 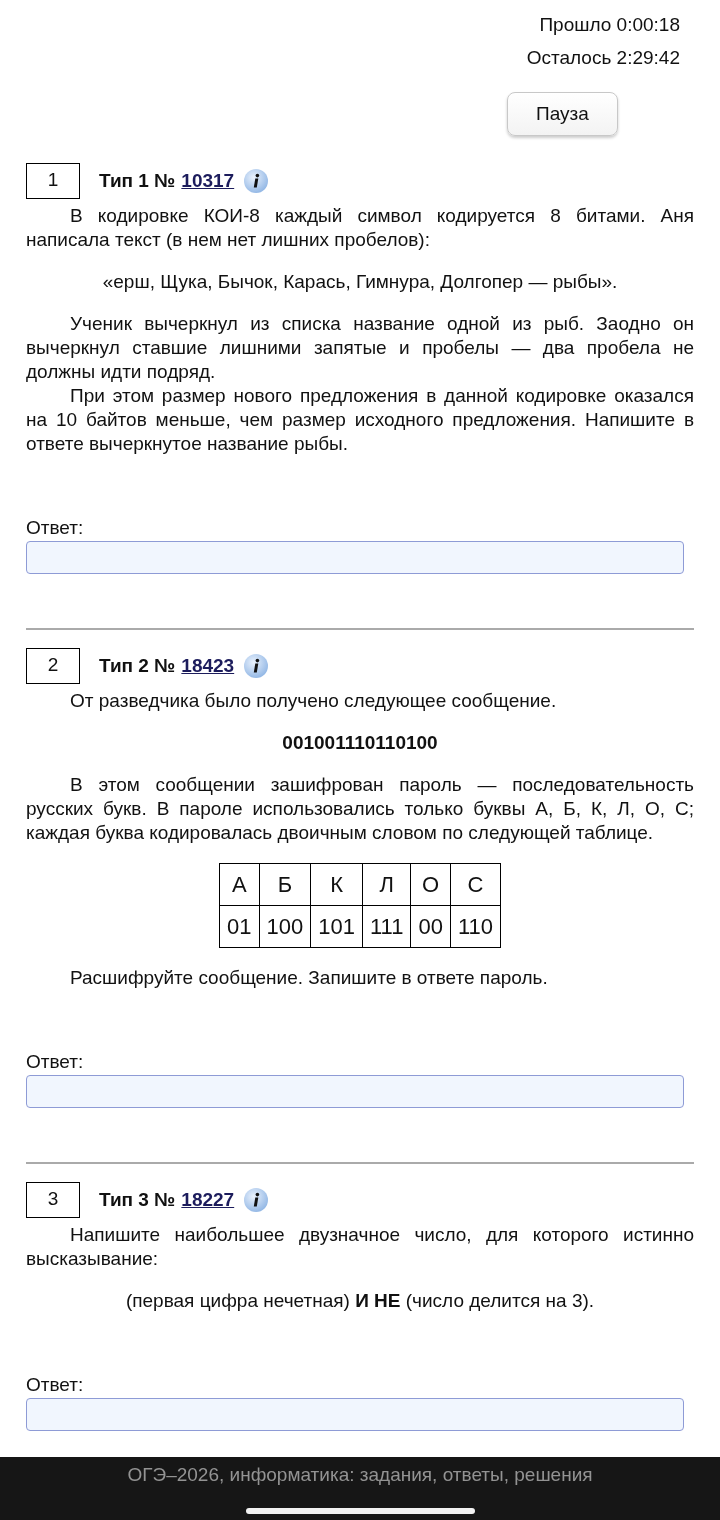 I want to click on pause-button: Пауза, so click(x=562, y=114).